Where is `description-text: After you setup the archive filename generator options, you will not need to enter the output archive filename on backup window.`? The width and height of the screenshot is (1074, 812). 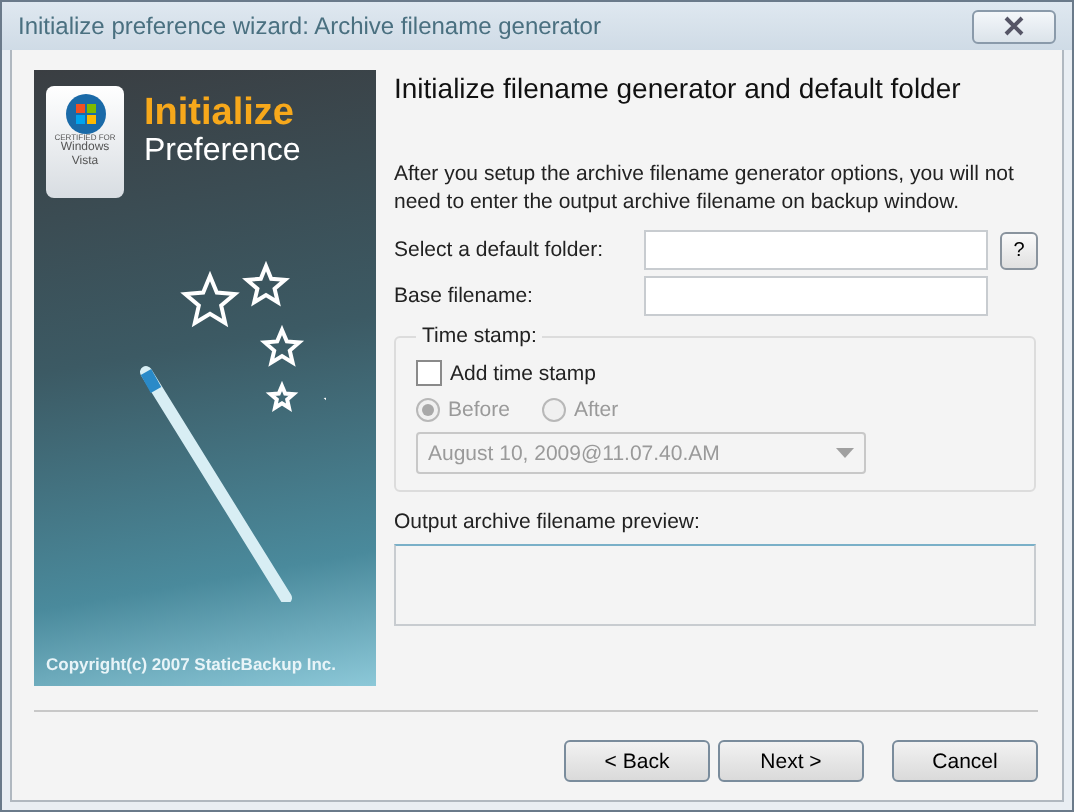 description-text: After you setup the archive filename generator options, you will not need to enter the output archive filename on backup window. is located at coordinates (705, 188).